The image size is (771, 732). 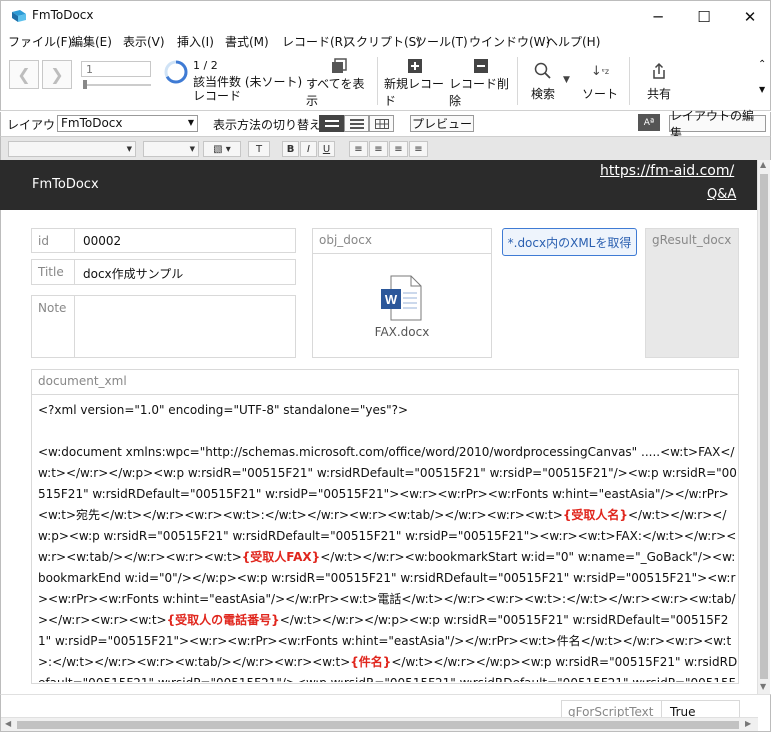 I want to click on toolbar-menu-icon: ▼, so click(x=762, y=89).